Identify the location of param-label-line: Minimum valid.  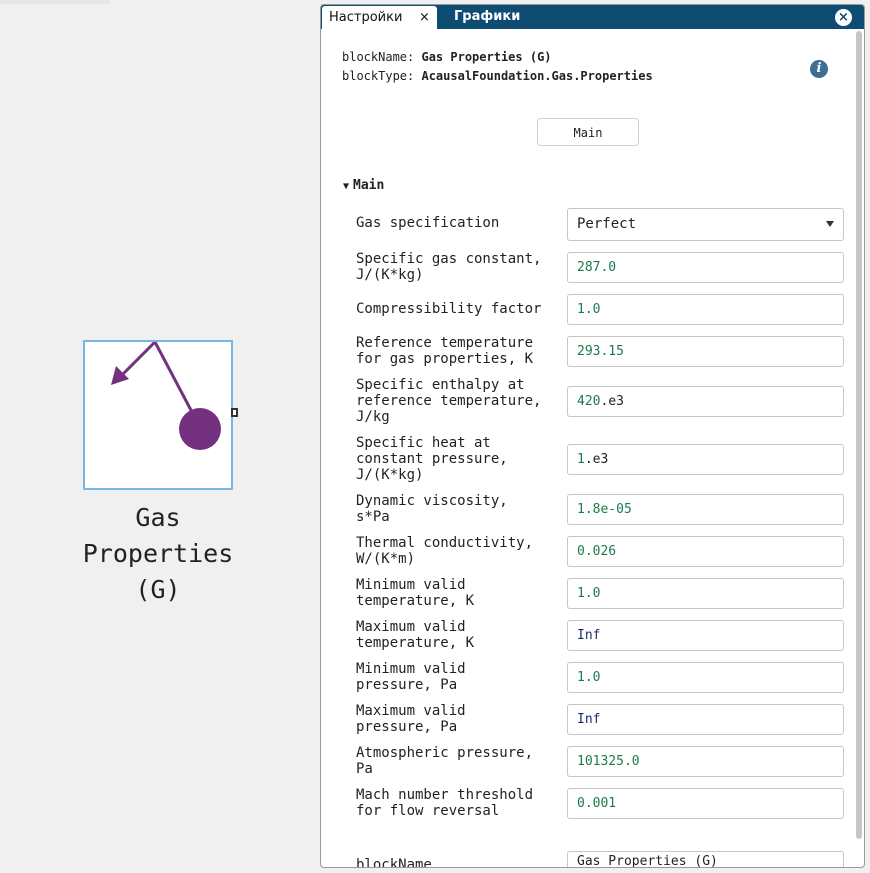
(411, 669).